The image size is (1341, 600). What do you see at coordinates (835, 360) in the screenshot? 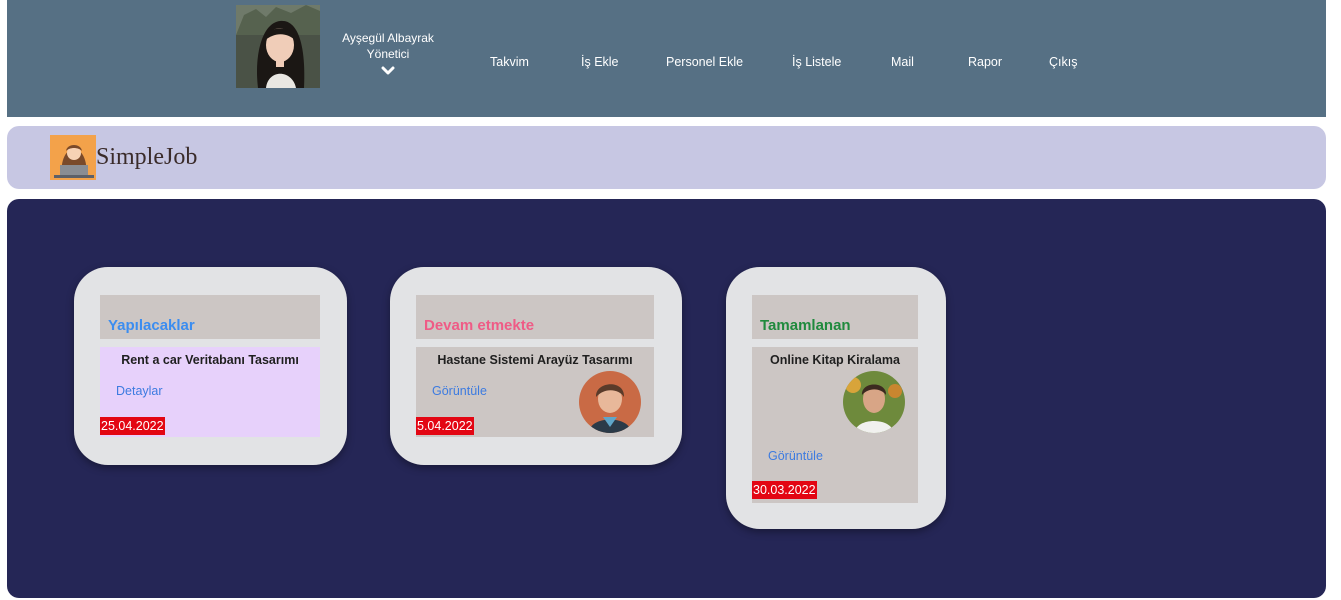
I see `task-title: Online Kitap Kiralama` at bounding box center [835, 360].